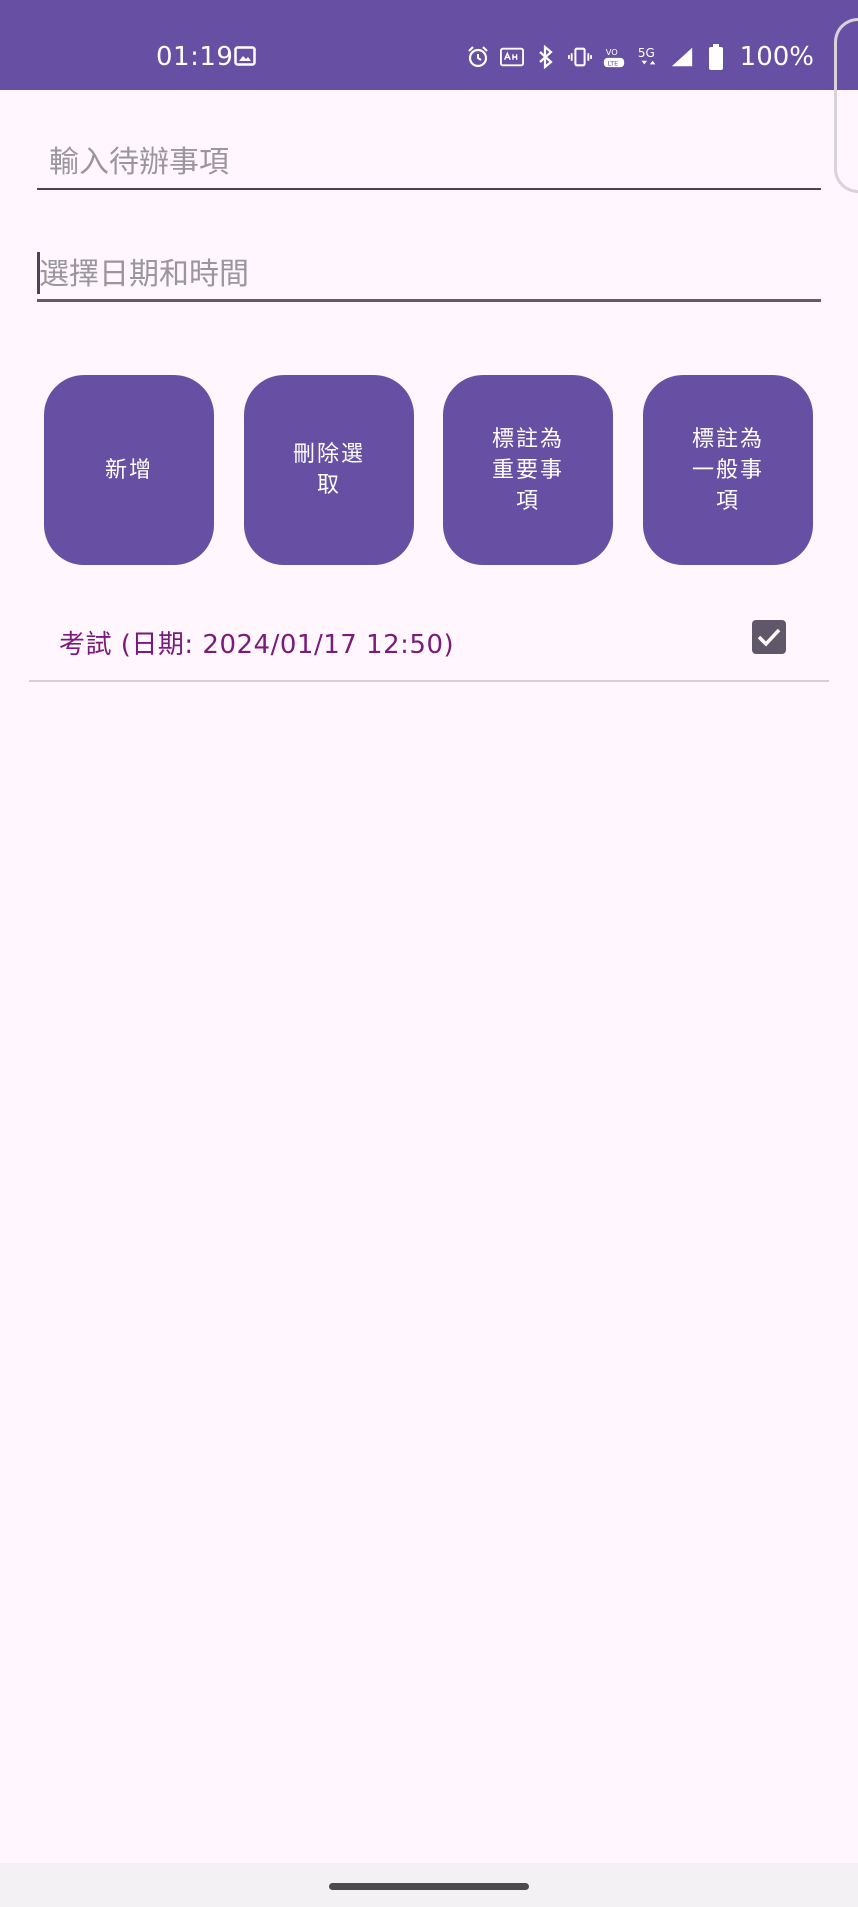 This screenshot has height=1907, width=858. Describe the element at coordinates (429, 300) in the screenshot. I see `date-input-underline` at that location.